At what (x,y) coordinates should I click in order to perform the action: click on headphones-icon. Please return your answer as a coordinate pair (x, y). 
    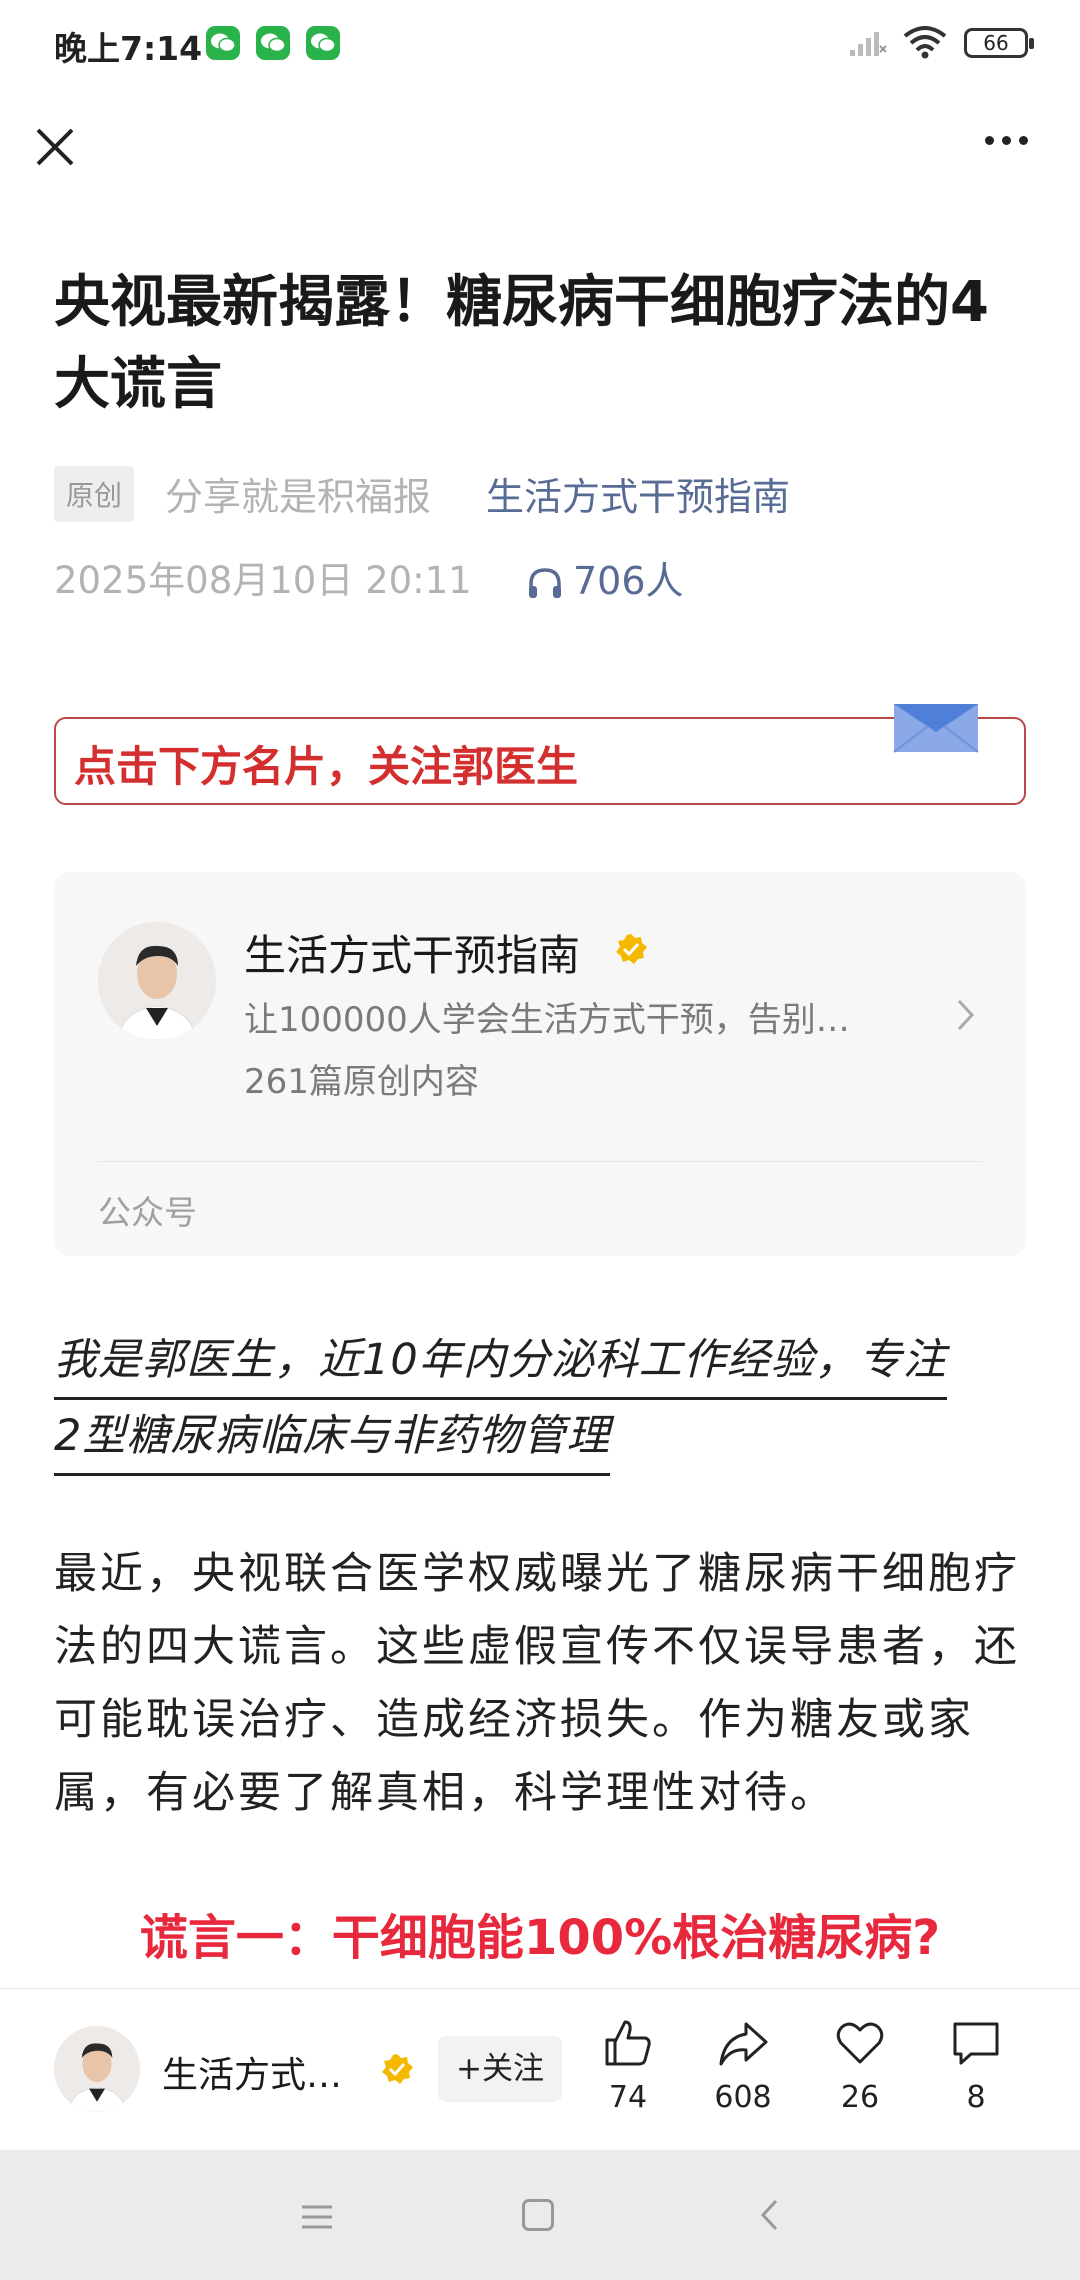
    Looking at the image, I should click on (545, 583).